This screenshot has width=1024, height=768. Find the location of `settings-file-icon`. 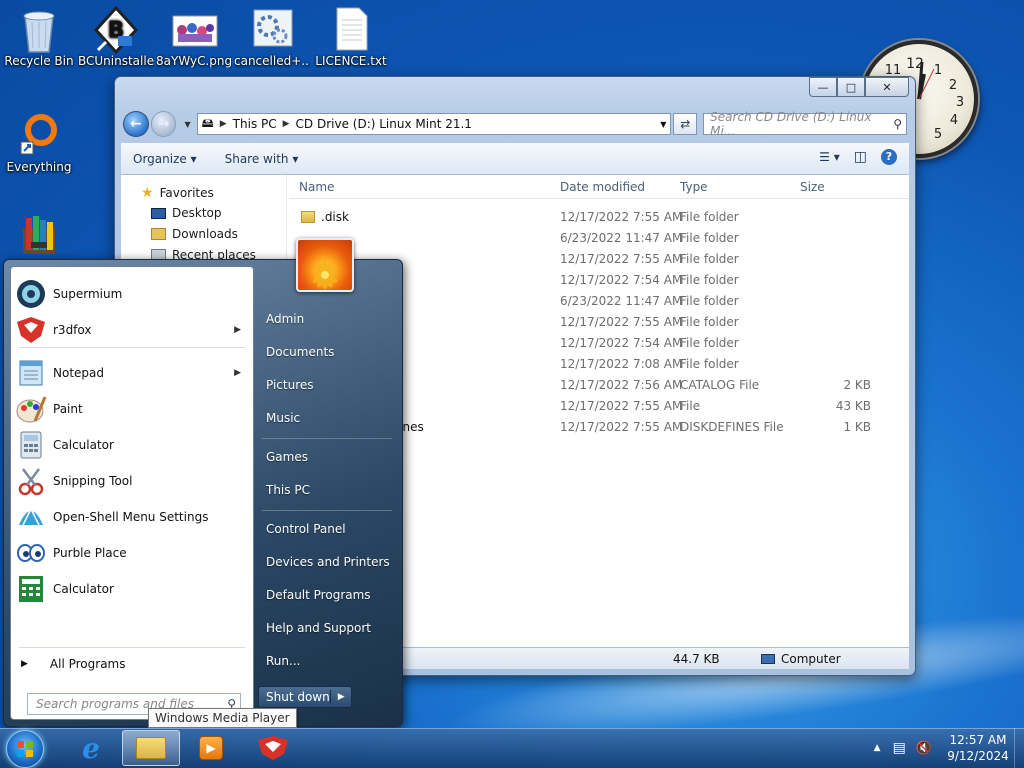

settings-file-icon is located at coordinates (272, 28).